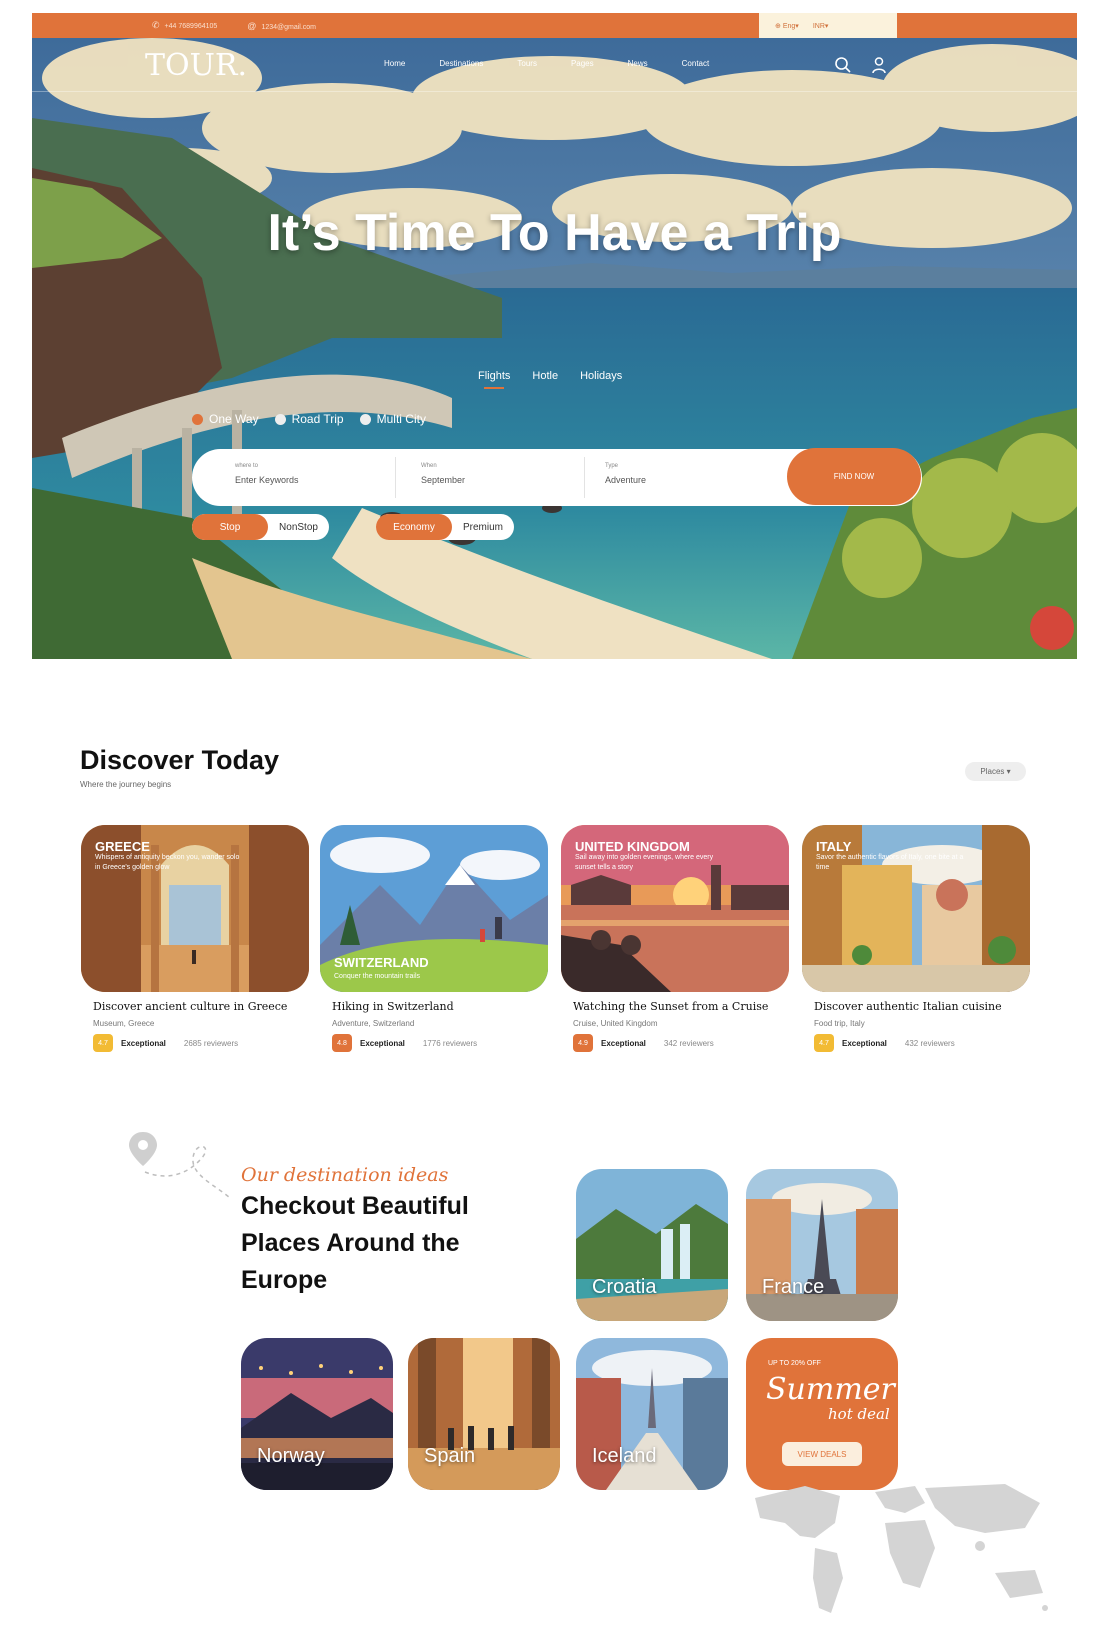  I want to click on tab-flights: Flights, so click(494, 379).